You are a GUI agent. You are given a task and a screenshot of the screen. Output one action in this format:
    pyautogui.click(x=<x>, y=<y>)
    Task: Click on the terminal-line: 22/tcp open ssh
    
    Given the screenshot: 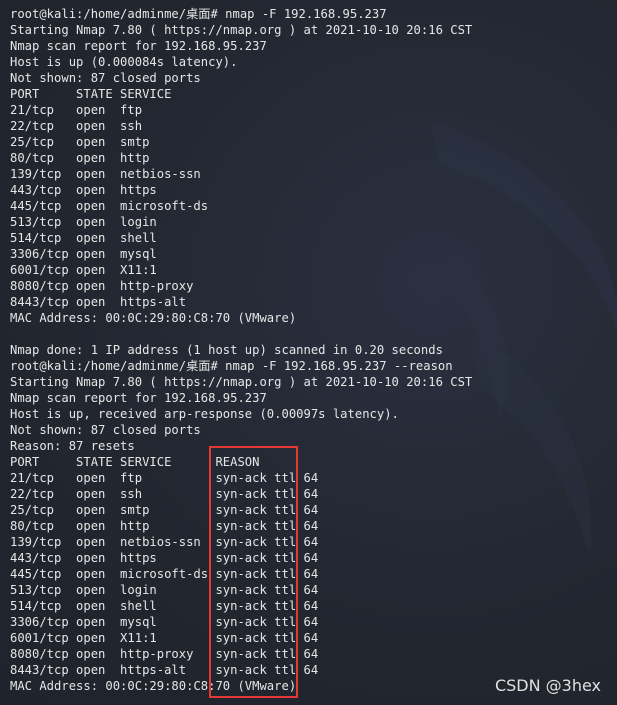 What is the action you would take?
    pyautogui.click(x=76, y=126)
    